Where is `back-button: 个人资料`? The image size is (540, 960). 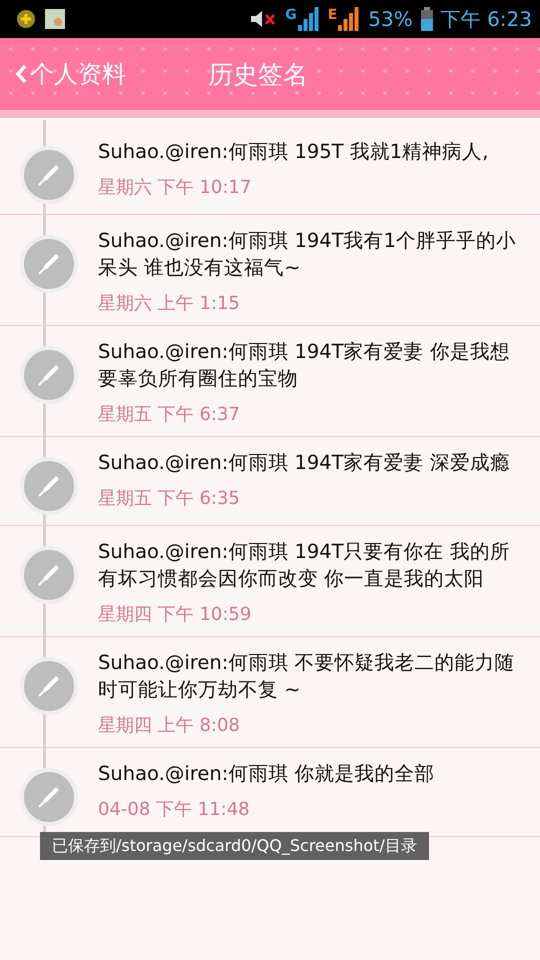
back-button: 个人资料 is located at coordinates (70, 74).